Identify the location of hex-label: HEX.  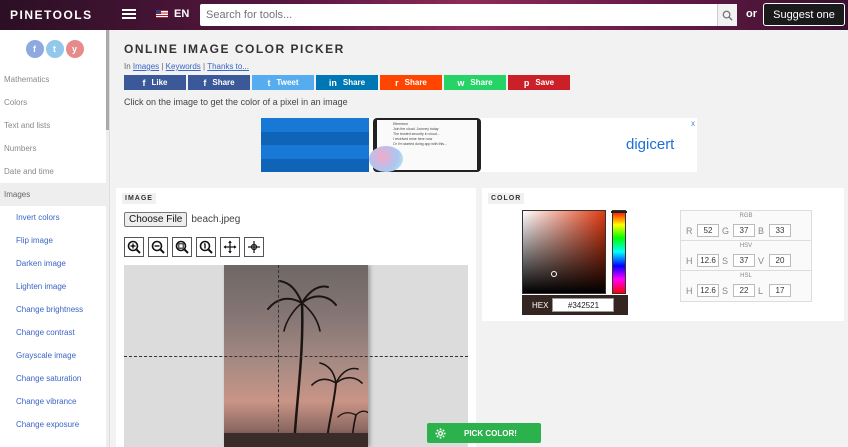
(540, 305).